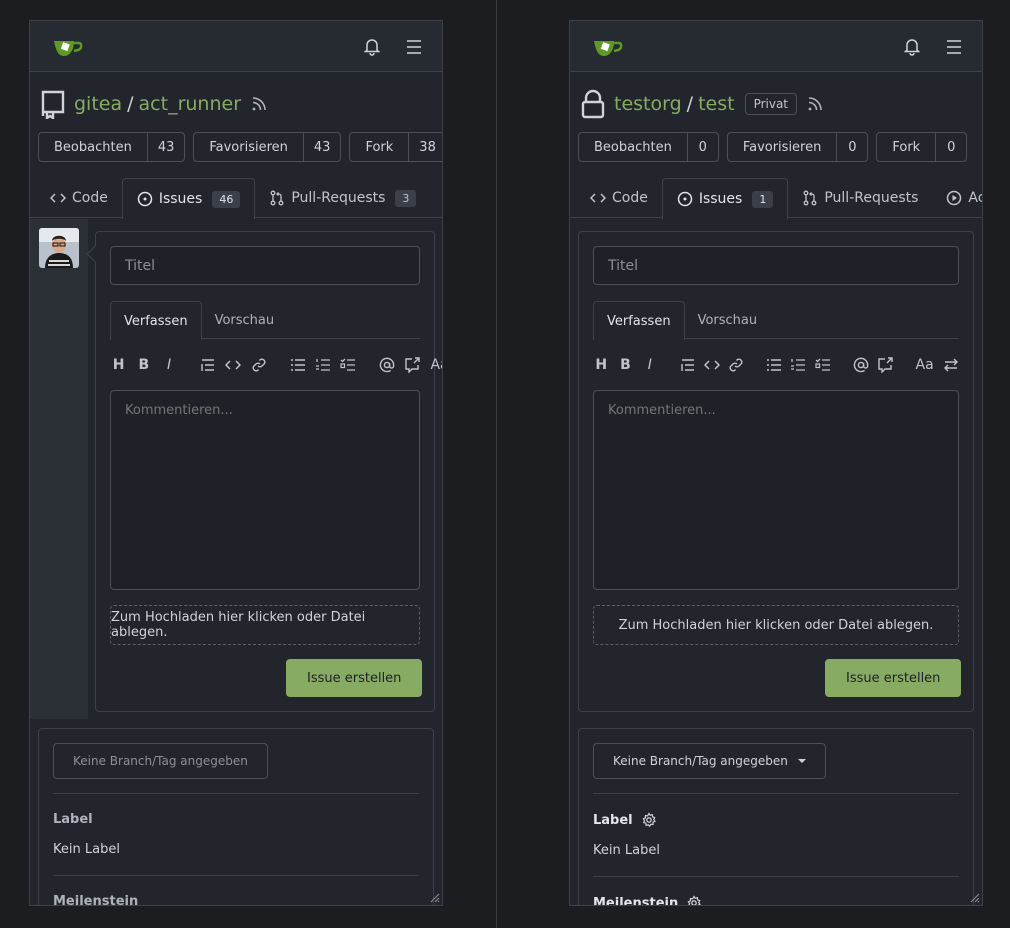  I want to click on watch-count: 0, so click(703, 147).